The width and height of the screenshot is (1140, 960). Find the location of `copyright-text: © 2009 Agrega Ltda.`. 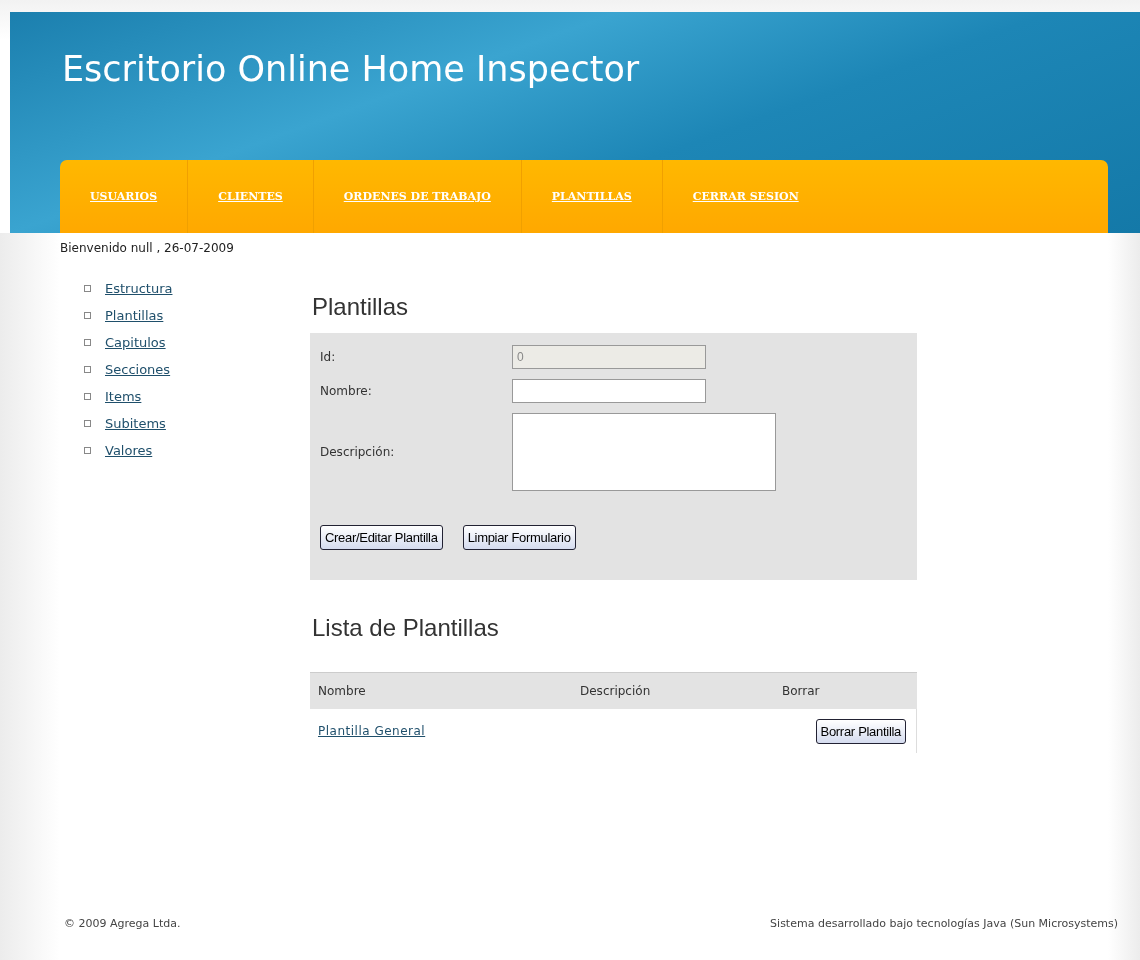

copyright-text: © 2009 Agrega Ltda. is located at coordinates (122, 923).